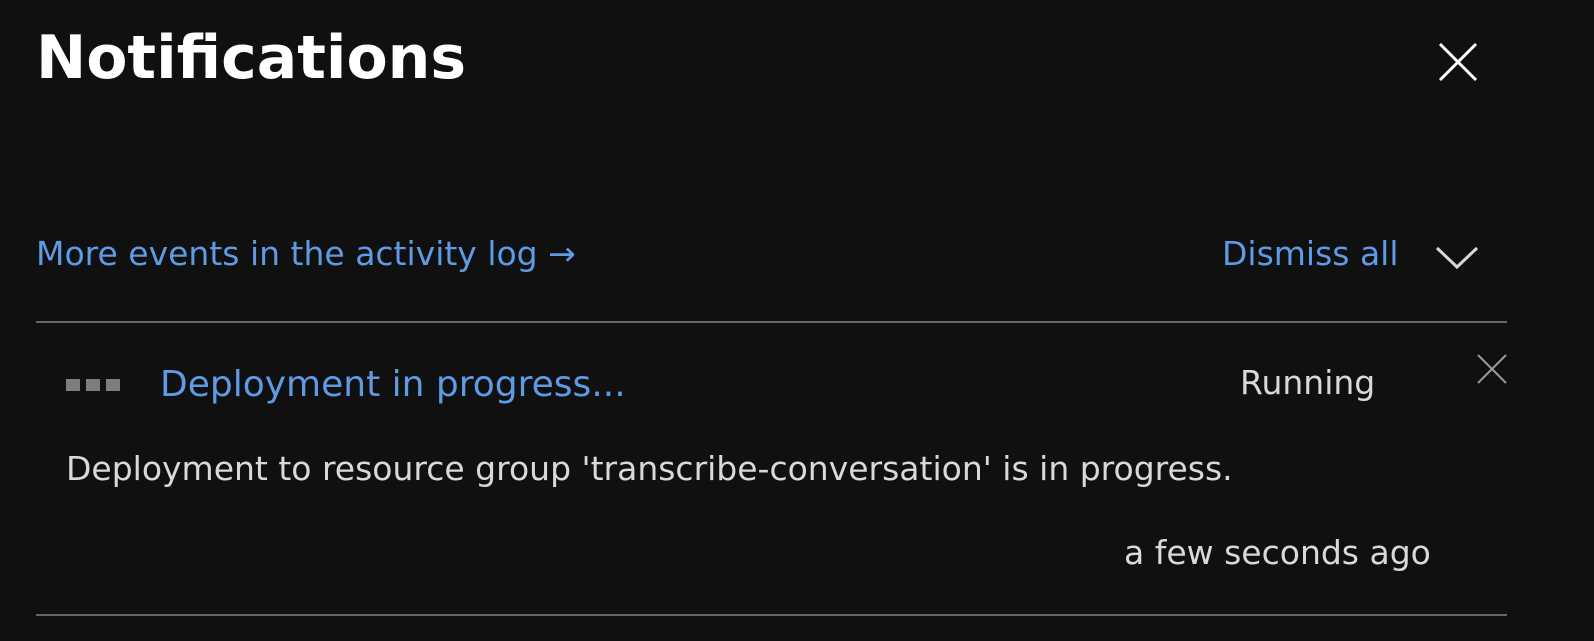 The image size is (1594, 641). Describe the element at coordinates (1310, 254) in the screenshot. I see `dismiss-all-button: Dismiss all` at that location.